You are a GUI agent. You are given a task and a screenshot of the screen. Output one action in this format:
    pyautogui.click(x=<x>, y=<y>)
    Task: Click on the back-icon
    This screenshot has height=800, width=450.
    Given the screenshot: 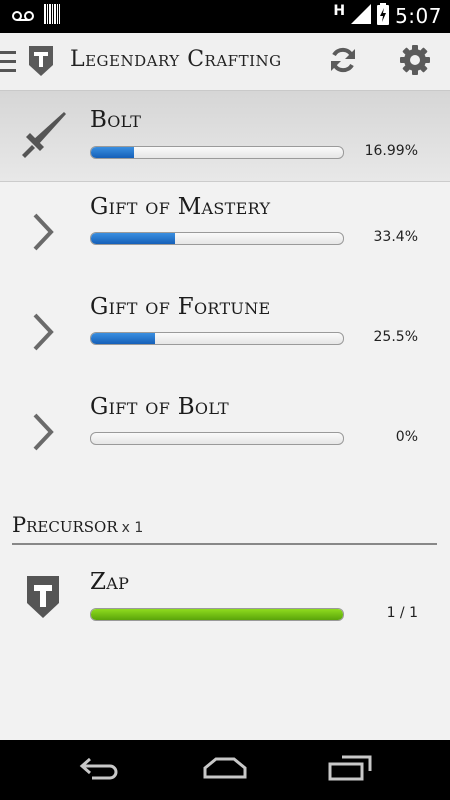 What is the action you would take?
    pyautogui.click(x=100, y=770)
    